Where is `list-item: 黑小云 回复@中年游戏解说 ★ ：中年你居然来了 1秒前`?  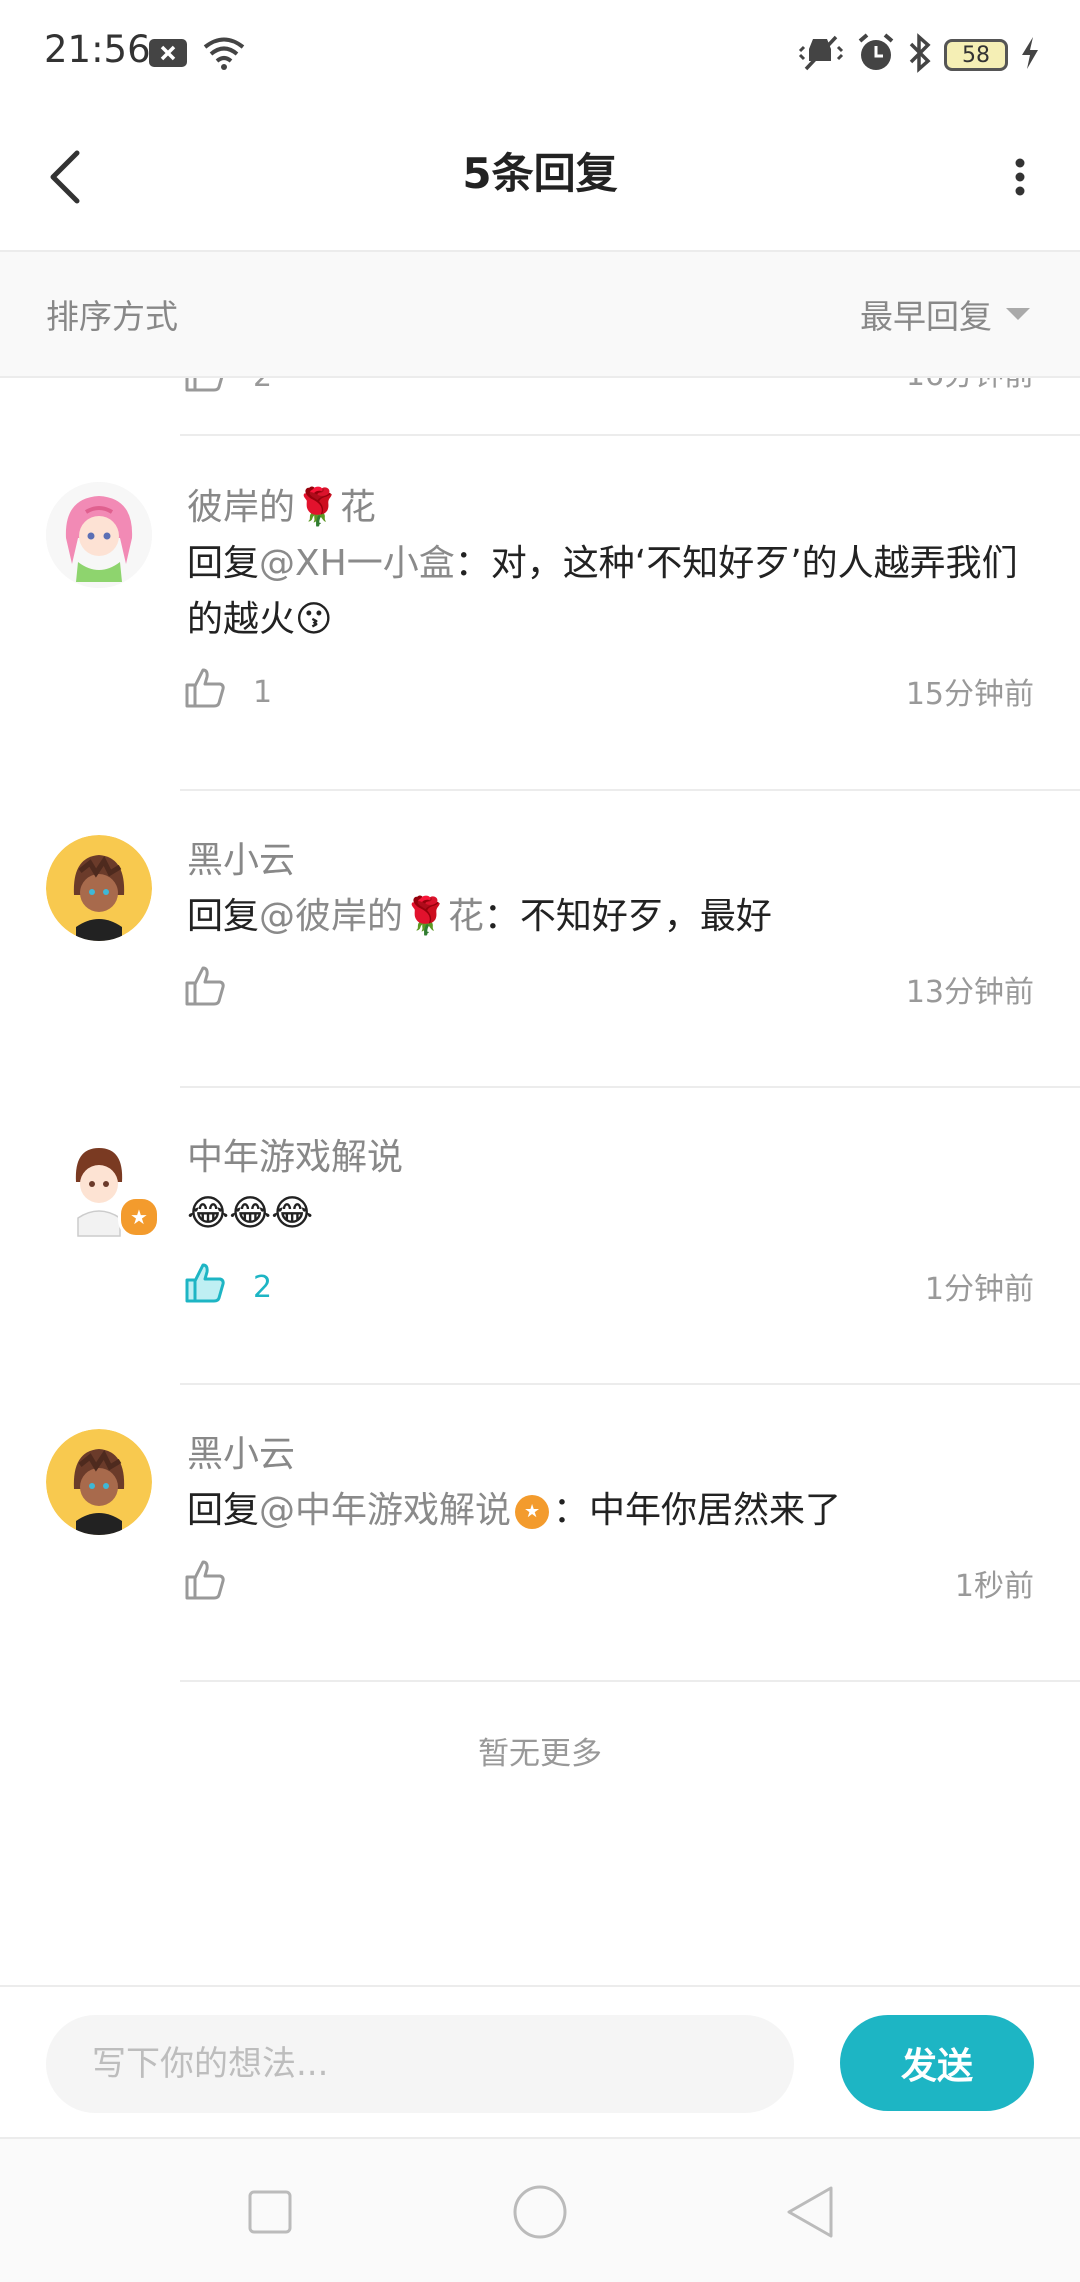 list-item: 黑小云 回复@中年游戏解说 ★ ：中年你居然来了 1秒前 is located at coordinates (540, 1533).